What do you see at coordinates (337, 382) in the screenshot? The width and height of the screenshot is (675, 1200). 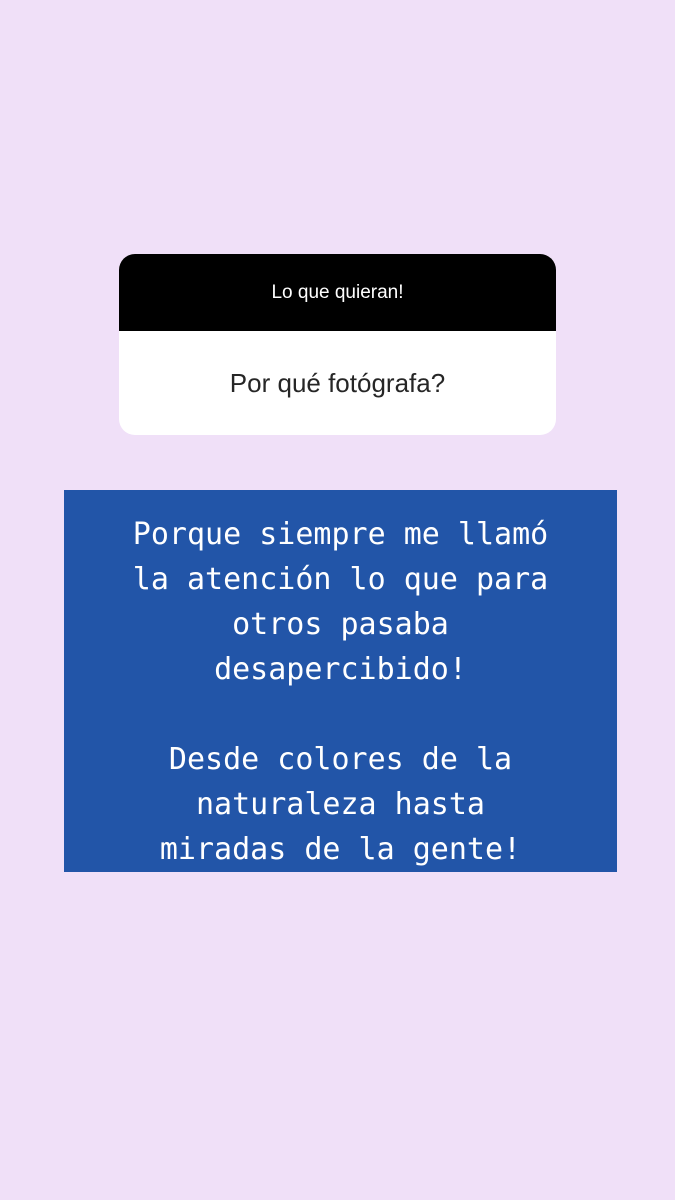 I see `question-text: Por qué fotógrafa?` at bounding box center [337, 382].